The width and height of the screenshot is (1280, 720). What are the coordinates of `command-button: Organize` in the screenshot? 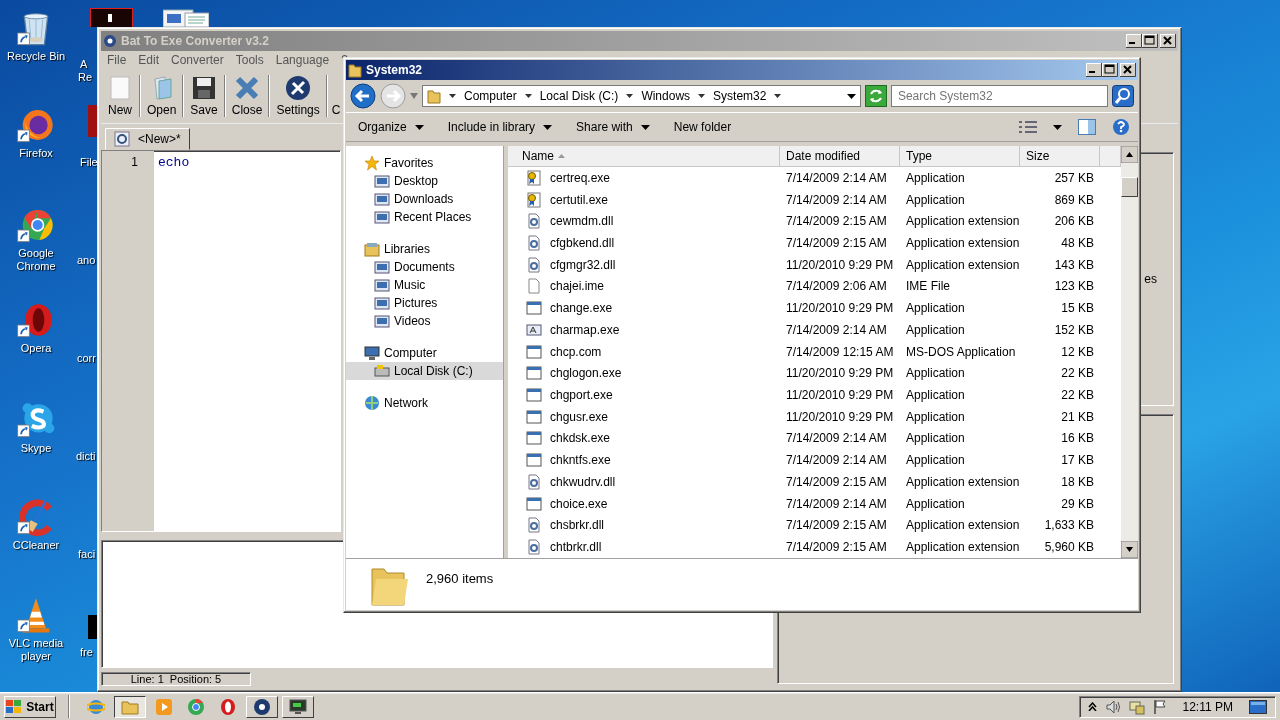 It's located at (391, 127).